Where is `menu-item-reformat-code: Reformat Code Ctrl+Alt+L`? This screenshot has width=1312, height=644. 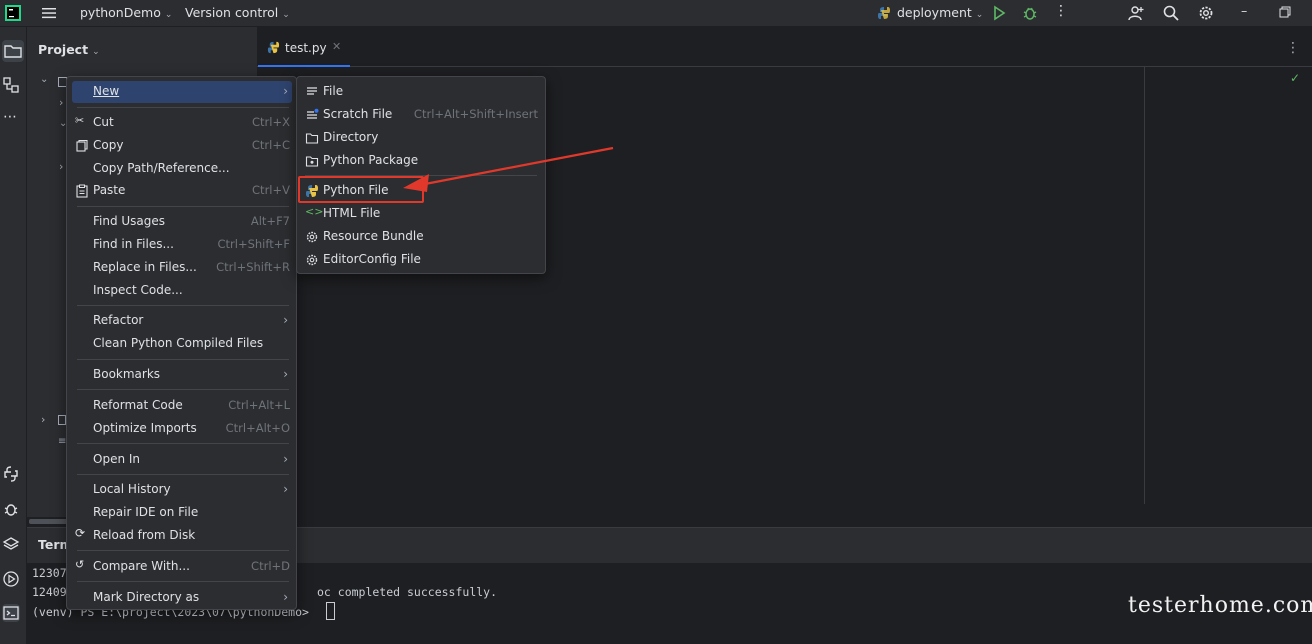
menu-item-reformat-code: Reformat Code Ctrl+Alt+L is located at coordinates (182, 406).